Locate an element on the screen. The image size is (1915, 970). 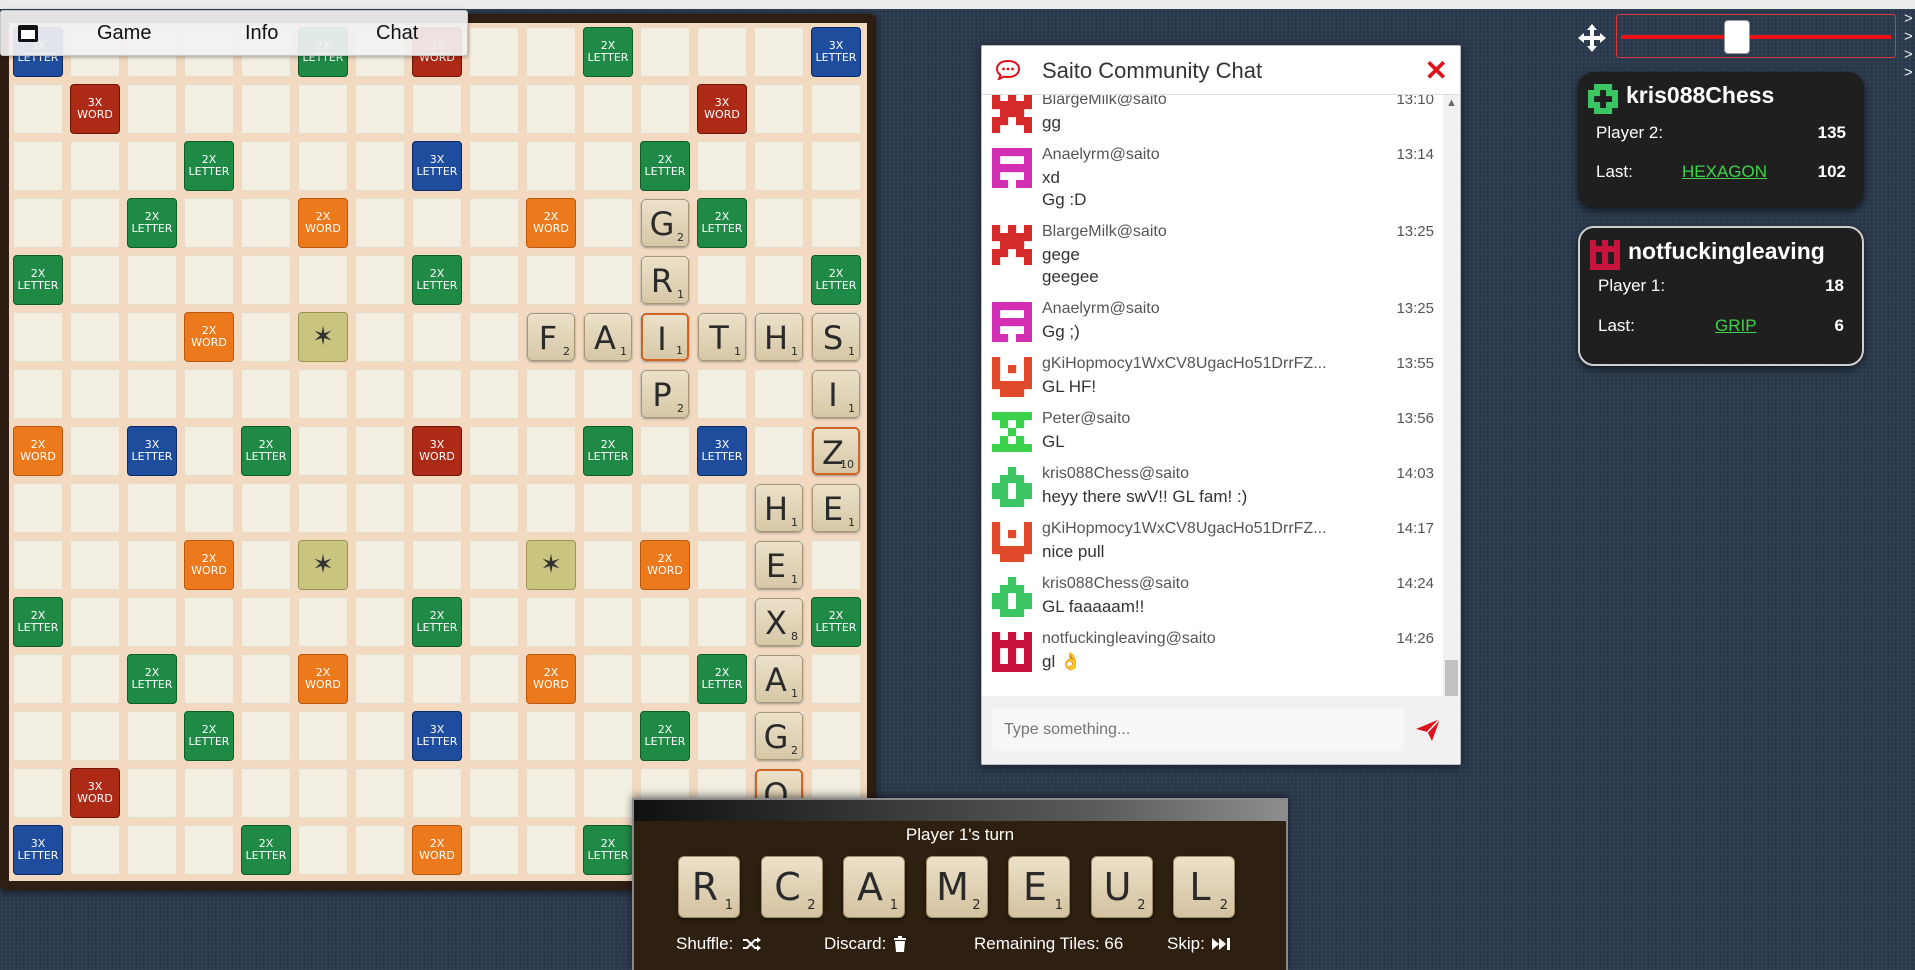
board-cell: T1 is located at coordinates (722, 337).